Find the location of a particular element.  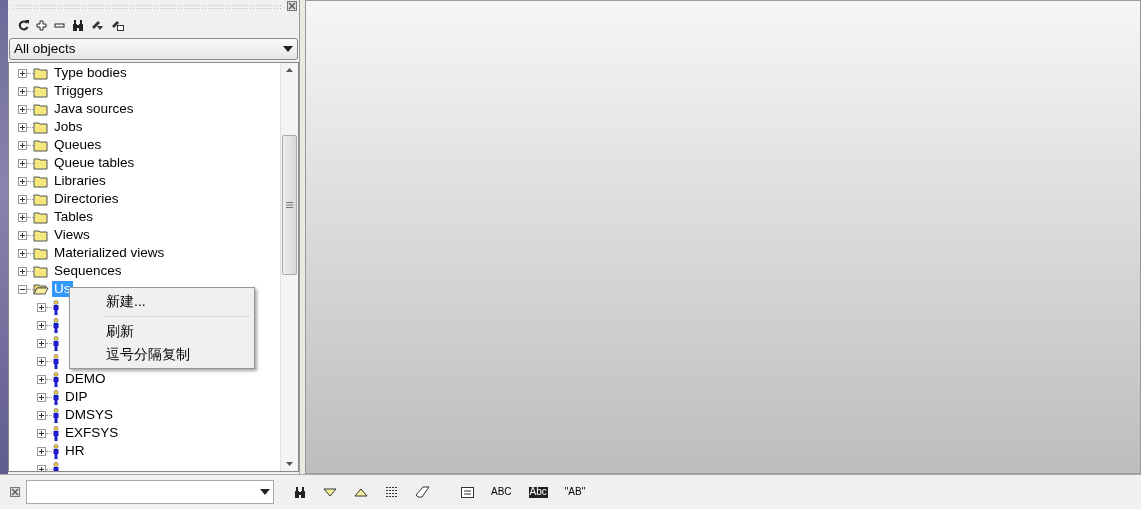

tree-item: Directories is located at coordinates (86, 199).